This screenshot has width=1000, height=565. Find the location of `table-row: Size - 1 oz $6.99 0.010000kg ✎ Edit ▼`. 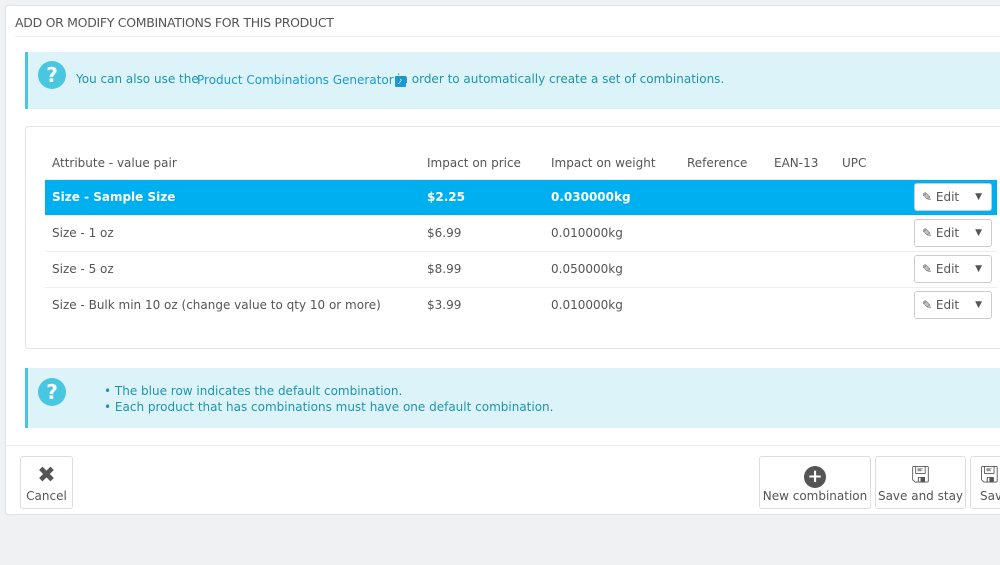

table-row: Size - 1 oz $6.99 0.010000kg ✎ Edit ▼ is located at coordinates (521, 232).